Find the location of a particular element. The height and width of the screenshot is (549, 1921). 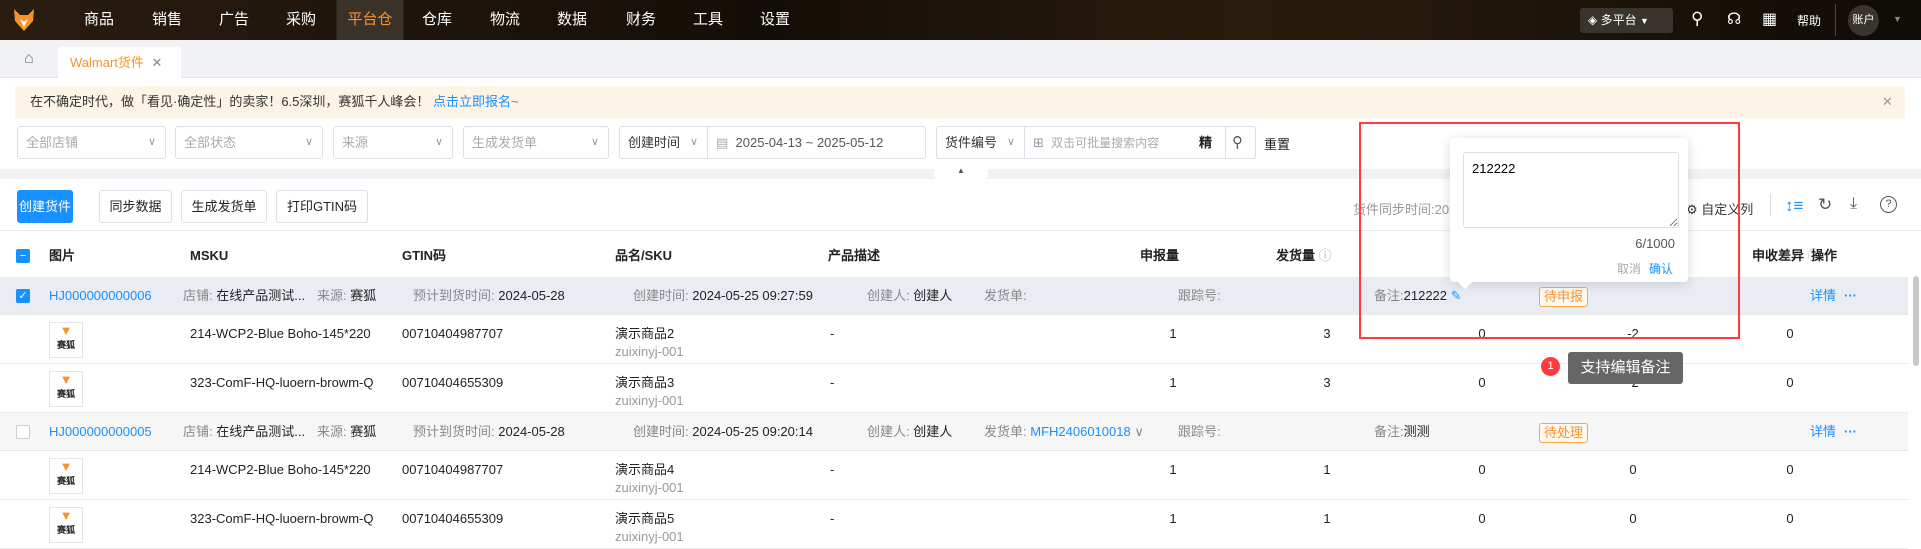

source-select: 来源 ∨ is located at coordinates (393, 142).